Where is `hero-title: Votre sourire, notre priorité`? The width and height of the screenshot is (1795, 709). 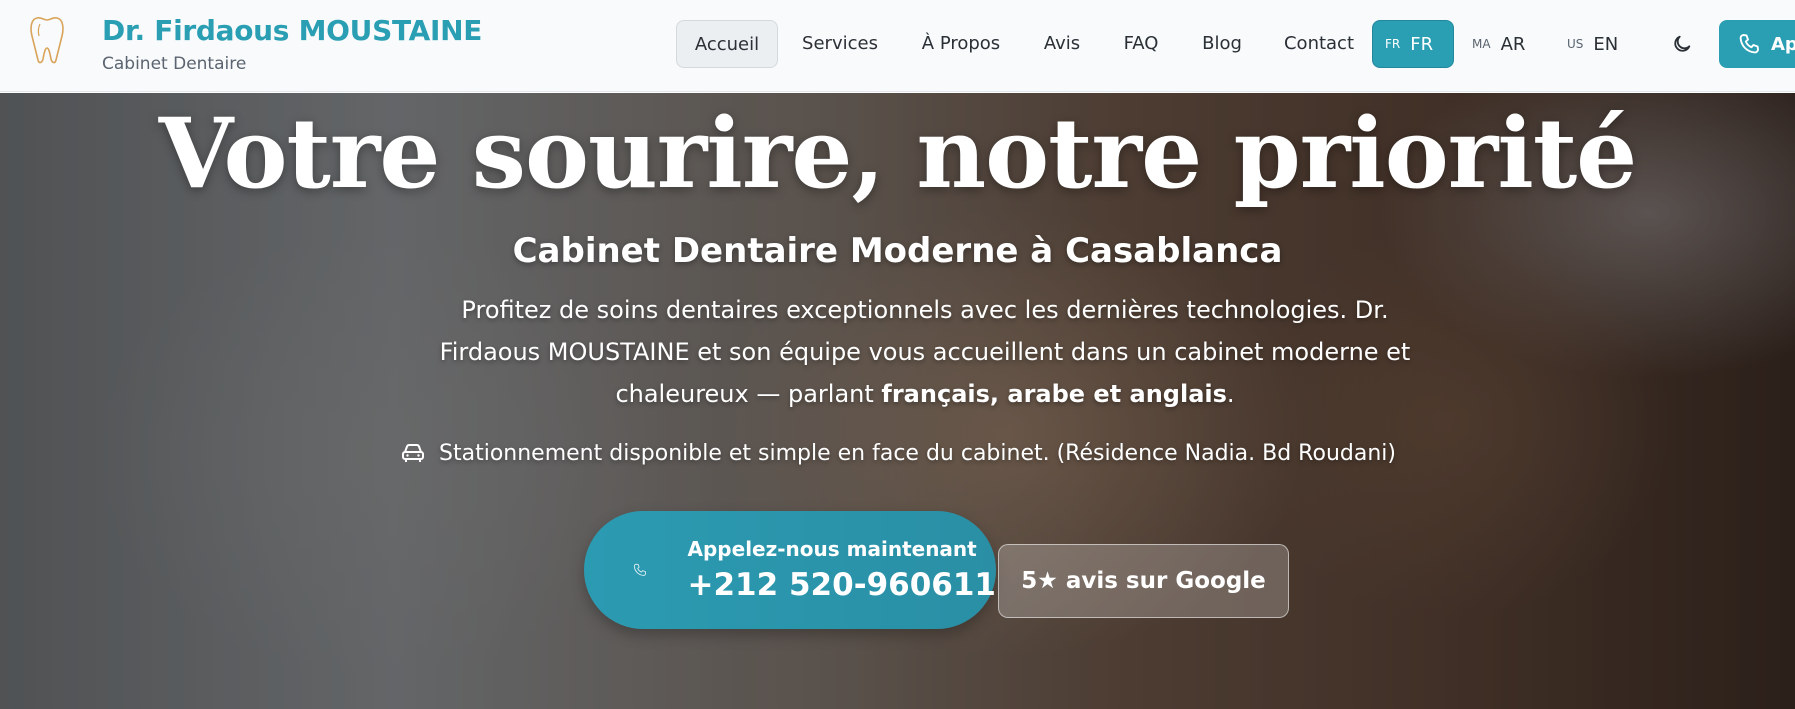
hero-title: Votre sourire, notre priorité is located at coordinates (897, 153).